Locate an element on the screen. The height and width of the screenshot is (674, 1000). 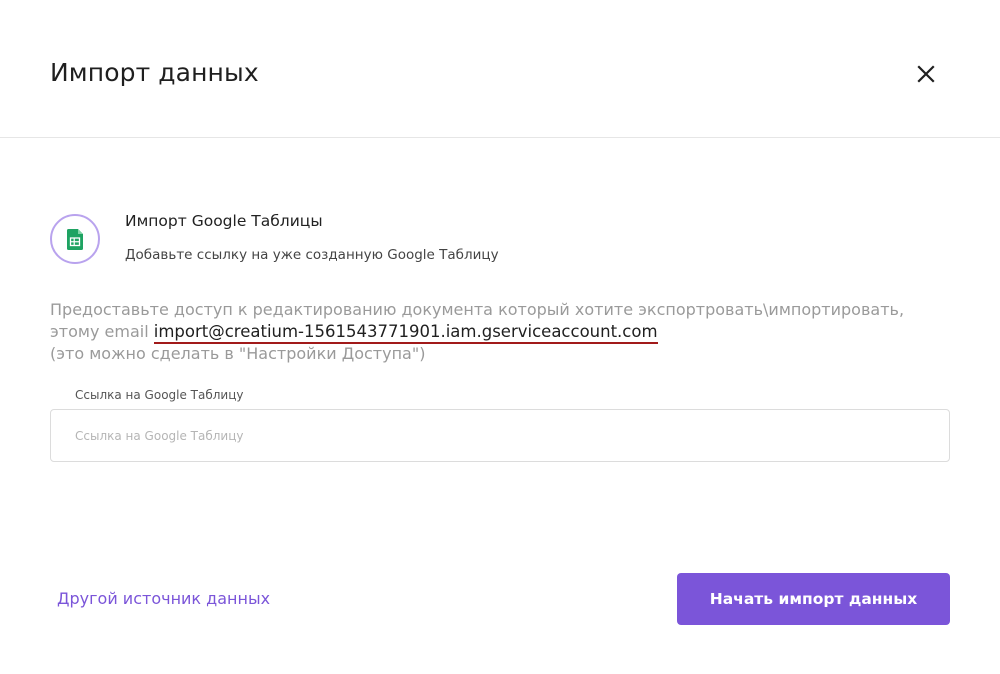
instructions-email-prefix: этому email is located at coordinates (102, 331).